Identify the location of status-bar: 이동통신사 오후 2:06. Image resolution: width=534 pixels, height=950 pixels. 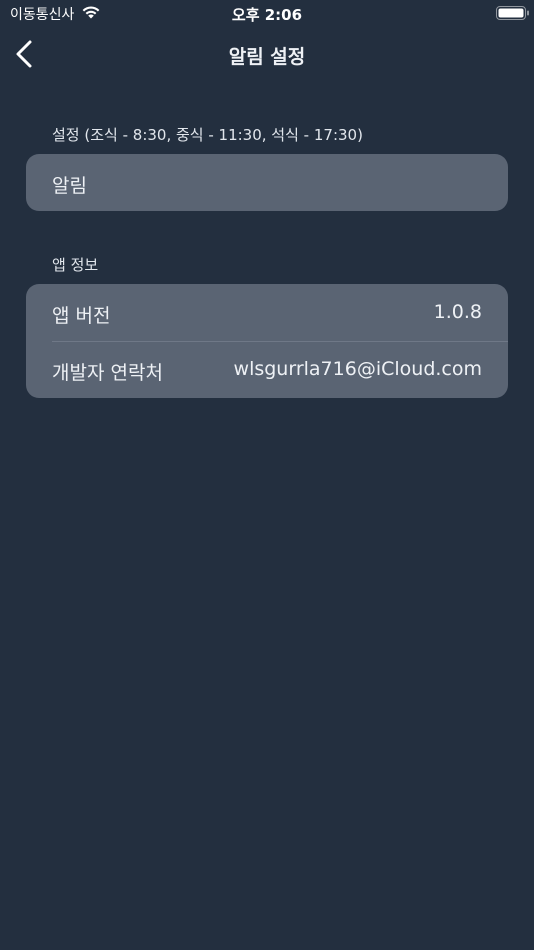
(267, 14).